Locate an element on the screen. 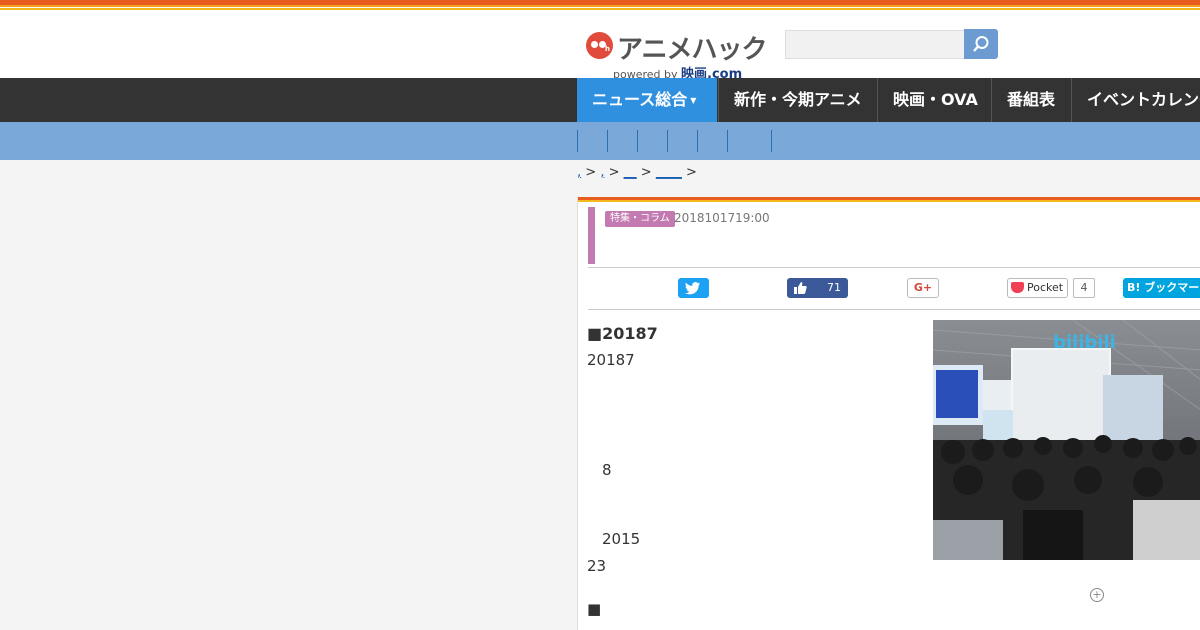 Image resolution: width=1200 pixels, height=630 pixels. site-header: h アニメハック powered by 映画.com is located at coordinates (600, 46).